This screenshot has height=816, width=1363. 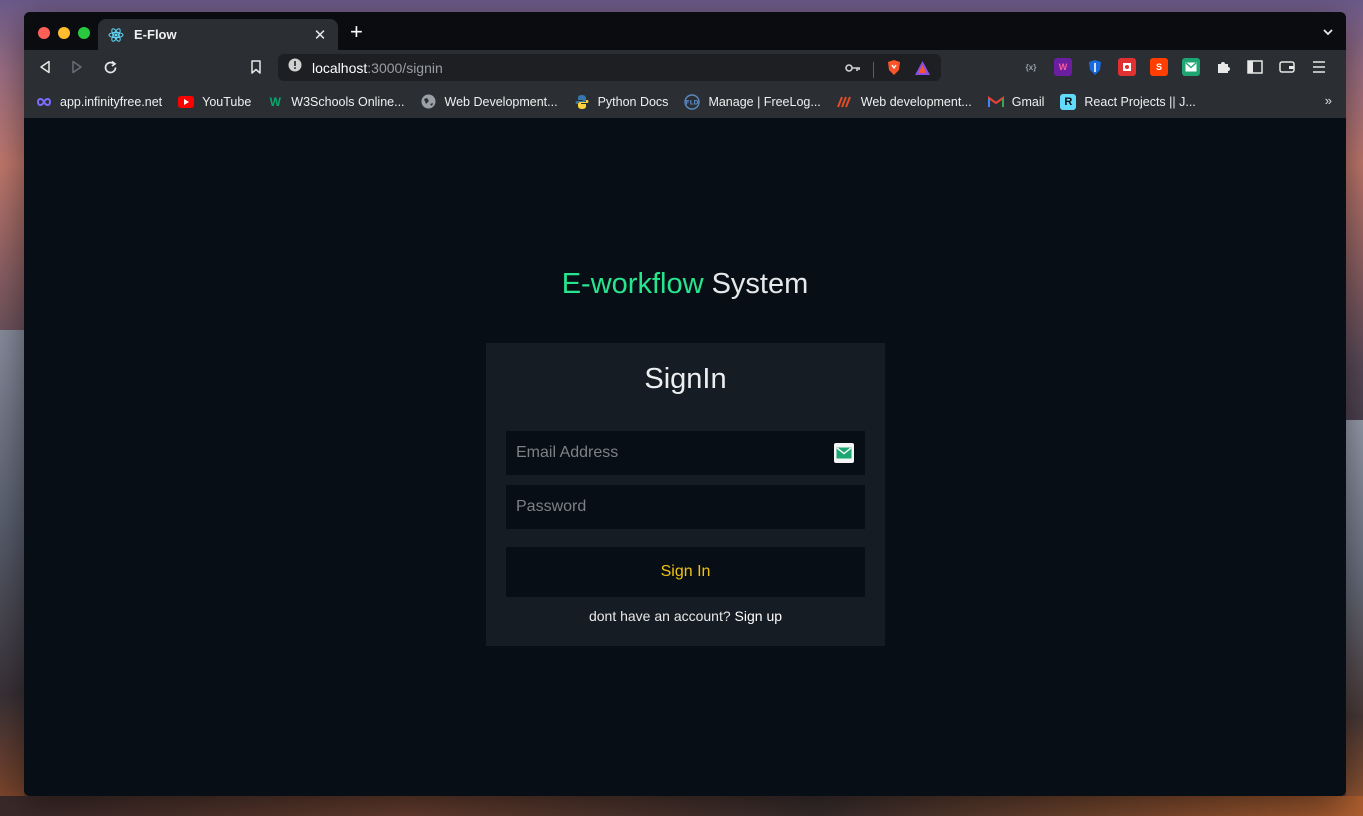 I want to click on signin-heading: SignIn, so click(x=685, y=379).